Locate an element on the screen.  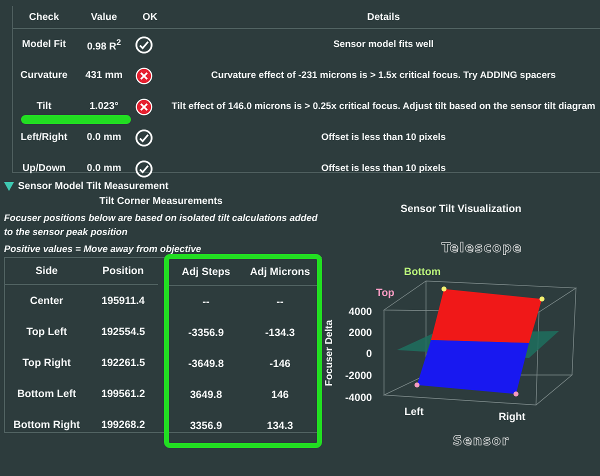
tick-label: 4000 is located at coordinates (360, 312).